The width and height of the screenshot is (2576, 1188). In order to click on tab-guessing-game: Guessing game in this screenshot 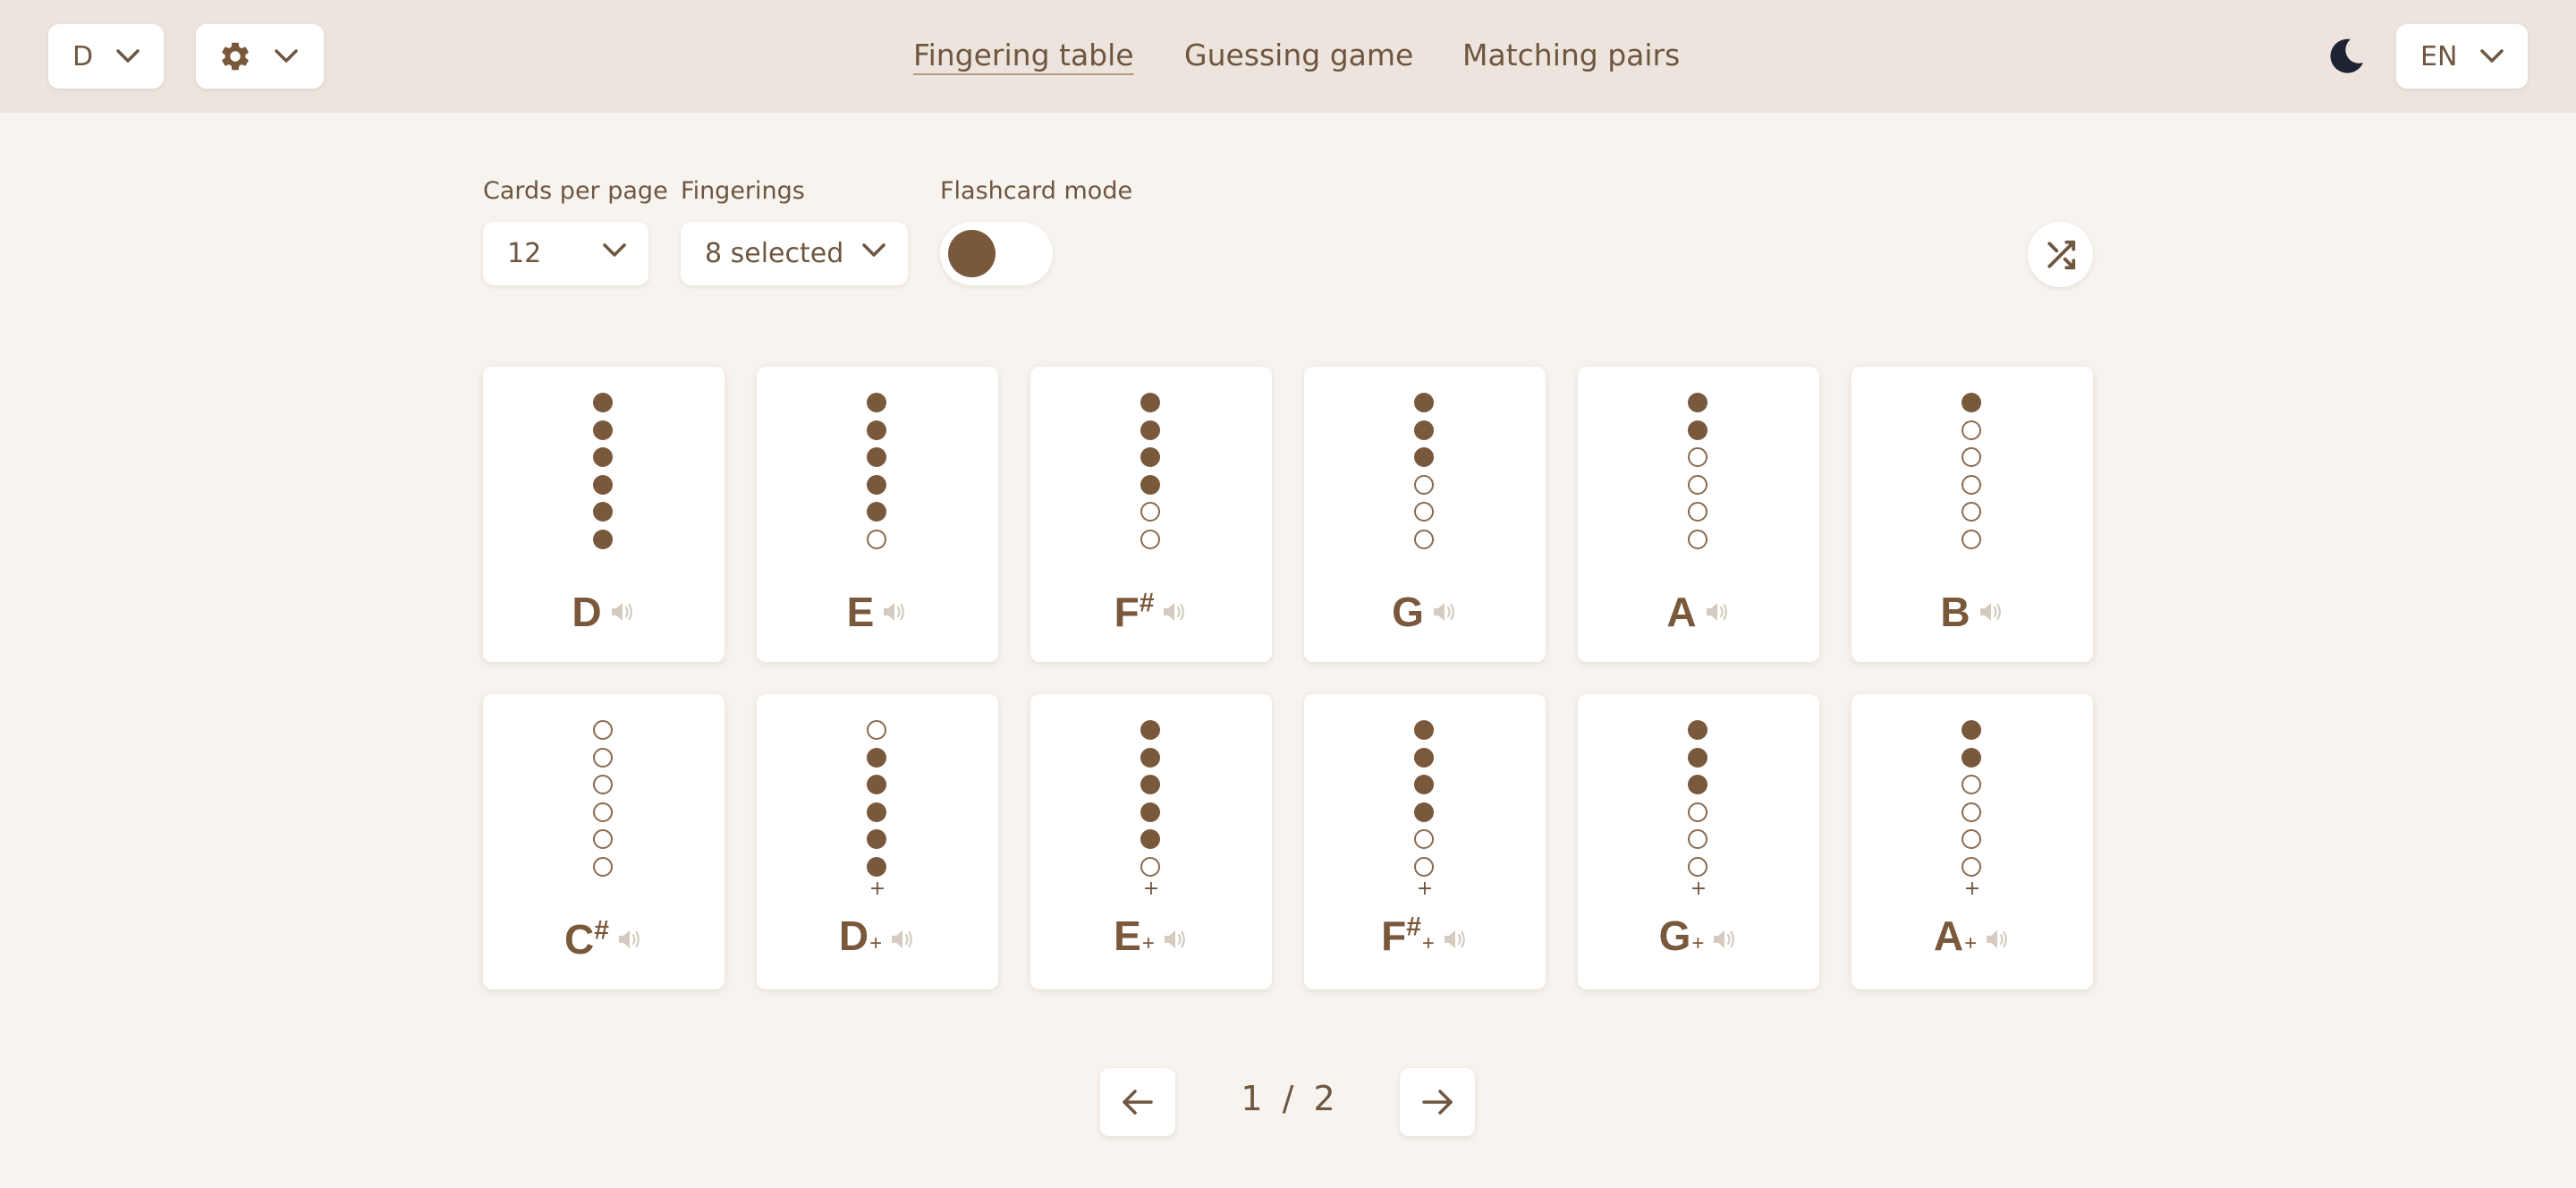, I will do `click(1298, 55)`.